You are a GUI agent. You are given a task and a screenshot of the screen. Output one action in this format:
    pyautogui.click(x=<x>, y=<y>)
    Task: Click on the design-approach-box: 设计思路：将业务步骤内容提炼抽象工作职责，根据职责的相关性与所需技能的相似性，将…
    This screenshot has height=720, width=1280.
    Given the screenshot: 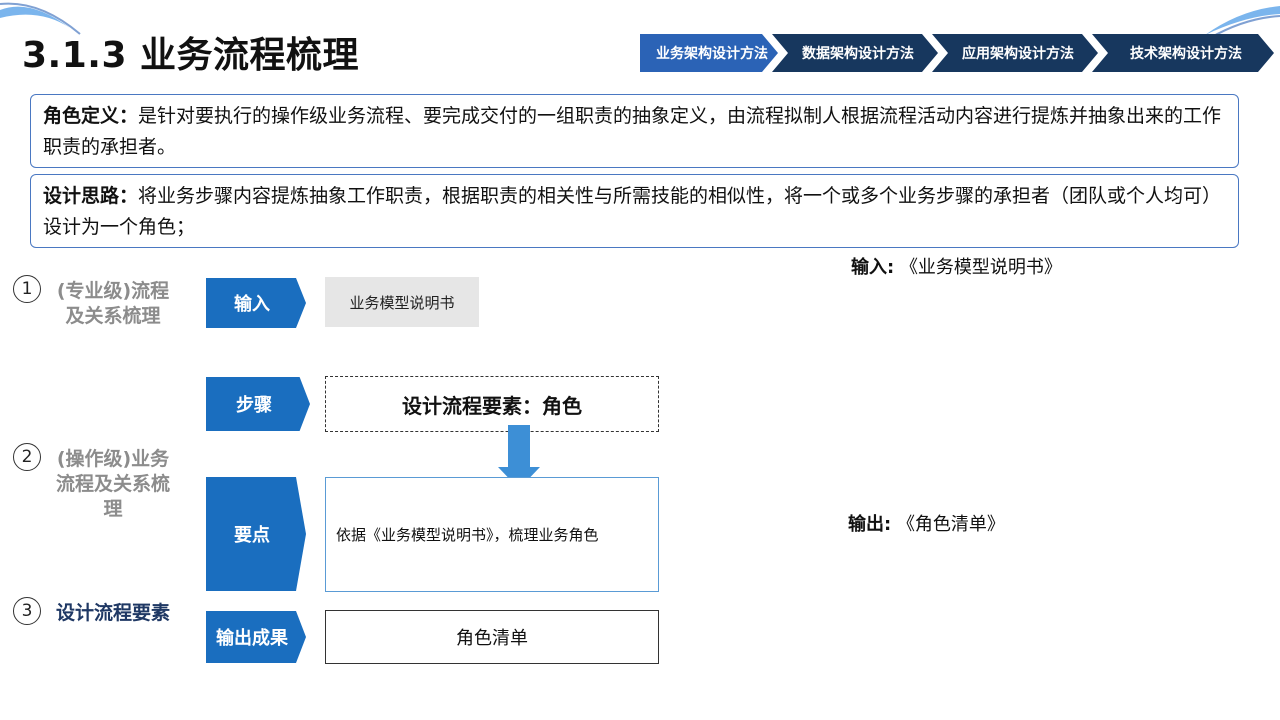 What is the action you would take?
    pyautogui.click(x=634, y=211)
    